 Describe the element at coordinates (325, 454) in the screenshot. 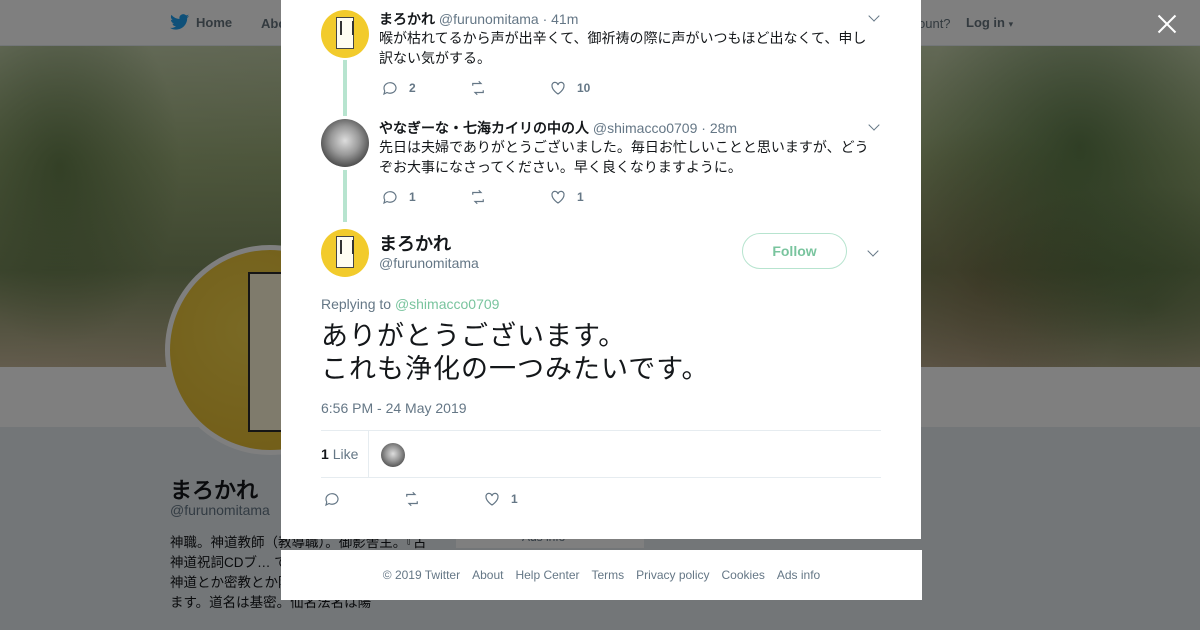

I see `likes-stat-count: 1` at that location.